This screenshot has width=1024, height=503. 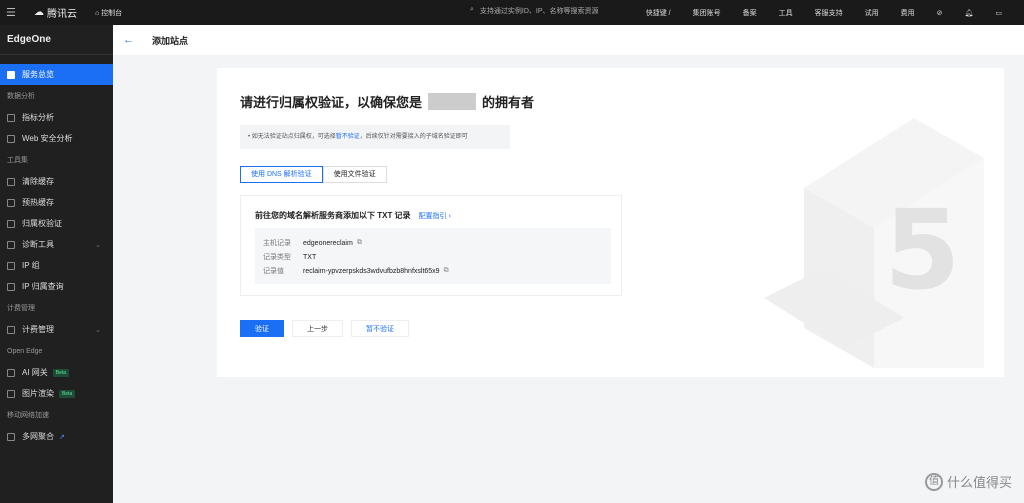 What do you see at coordinates (11, 74) in the screenshot?
I see `grid-icon` at bounding box center [11, 74].